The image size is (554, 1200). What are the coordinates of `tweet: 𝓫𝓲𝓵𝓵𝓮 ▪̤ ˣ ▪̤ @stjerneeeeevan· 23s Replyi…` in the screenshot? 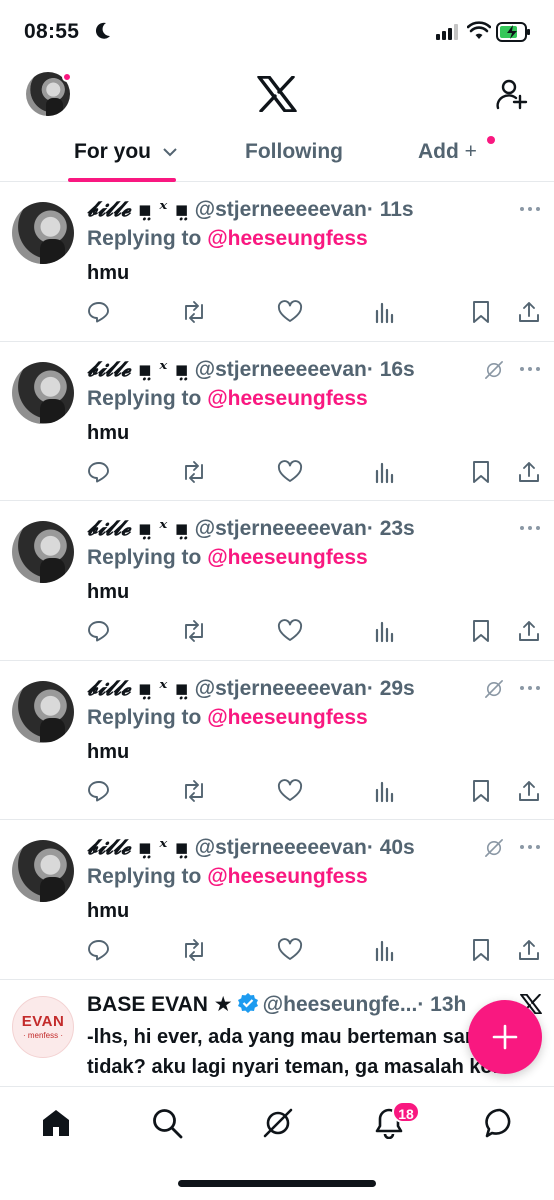 It's located at (277, 581).